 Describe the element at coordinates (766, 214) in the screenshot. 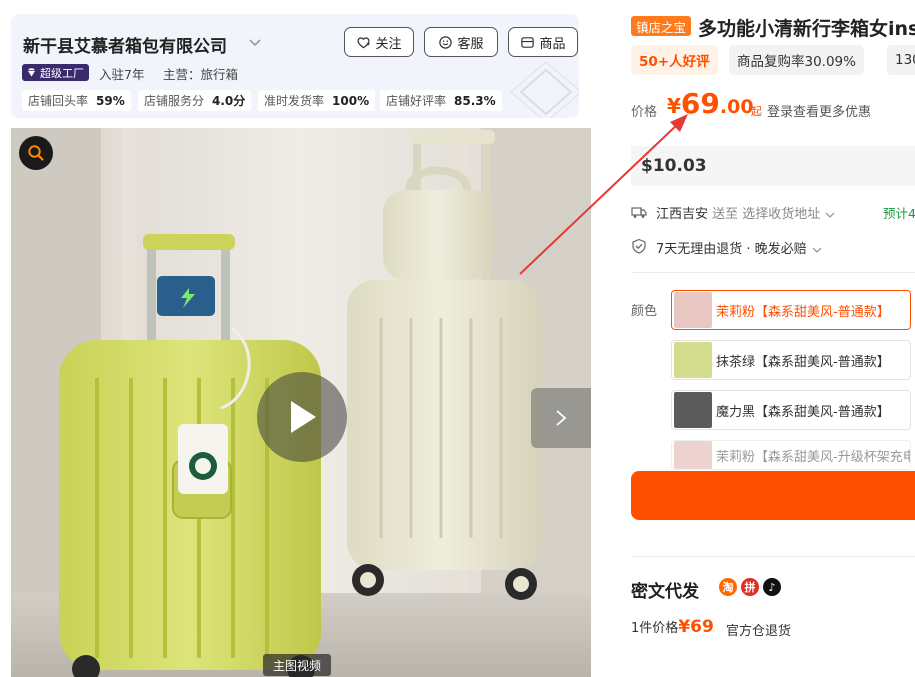

I see `ship-to-select: 送至 选择收货地址` at that location.